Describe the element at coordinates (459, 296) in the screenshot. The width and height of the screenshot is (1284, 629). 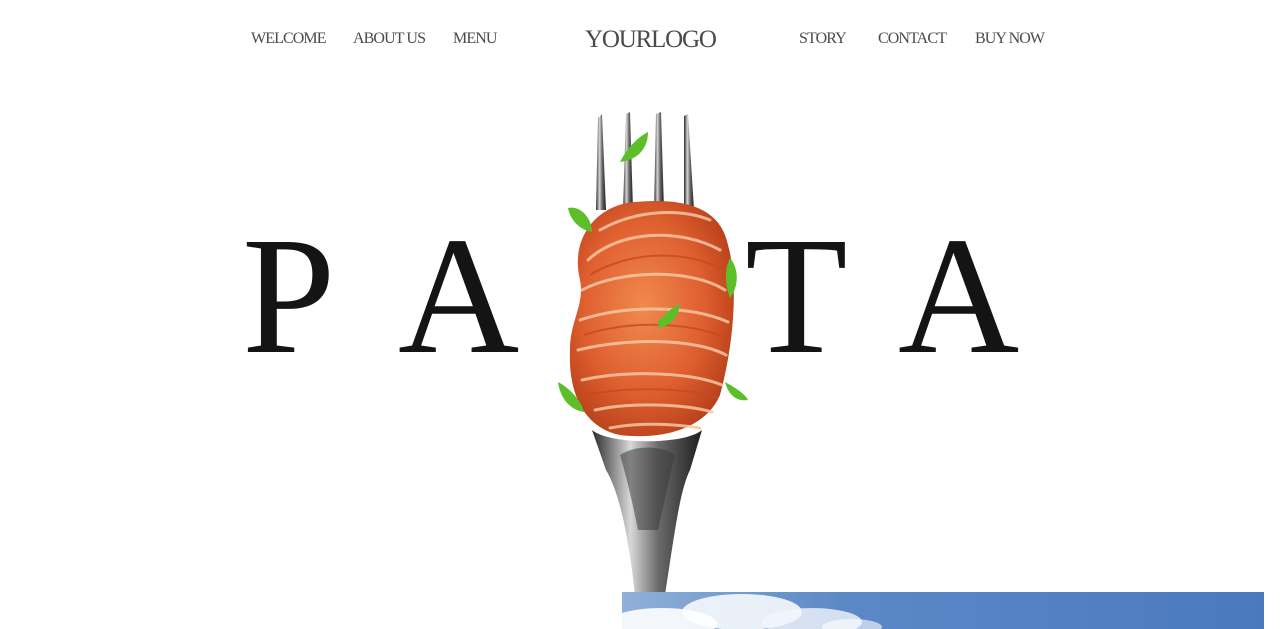
I see `hero-letter-a: A` at that location.